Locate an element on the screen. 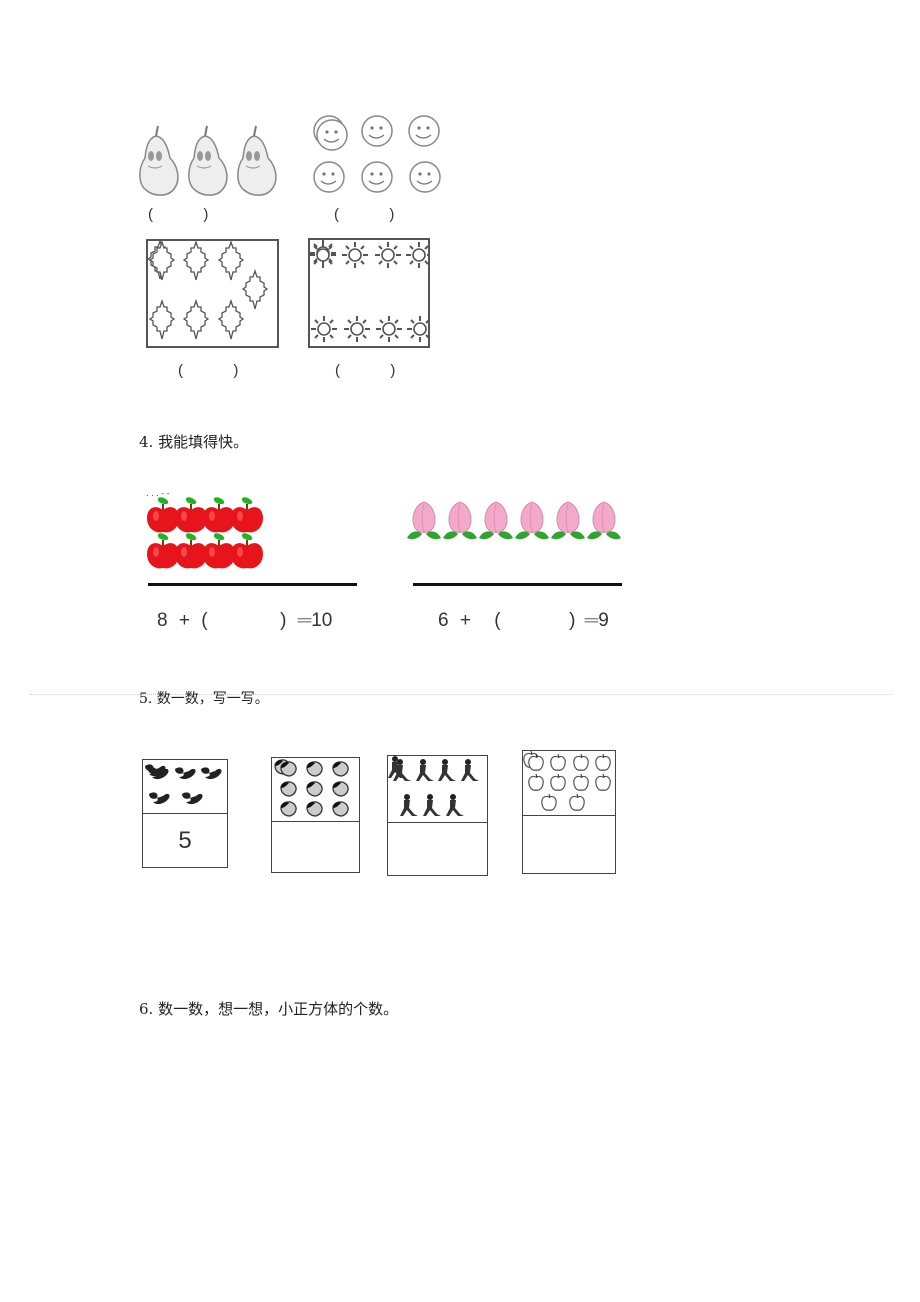  count-box-apples is located at coordinates (569, 812).